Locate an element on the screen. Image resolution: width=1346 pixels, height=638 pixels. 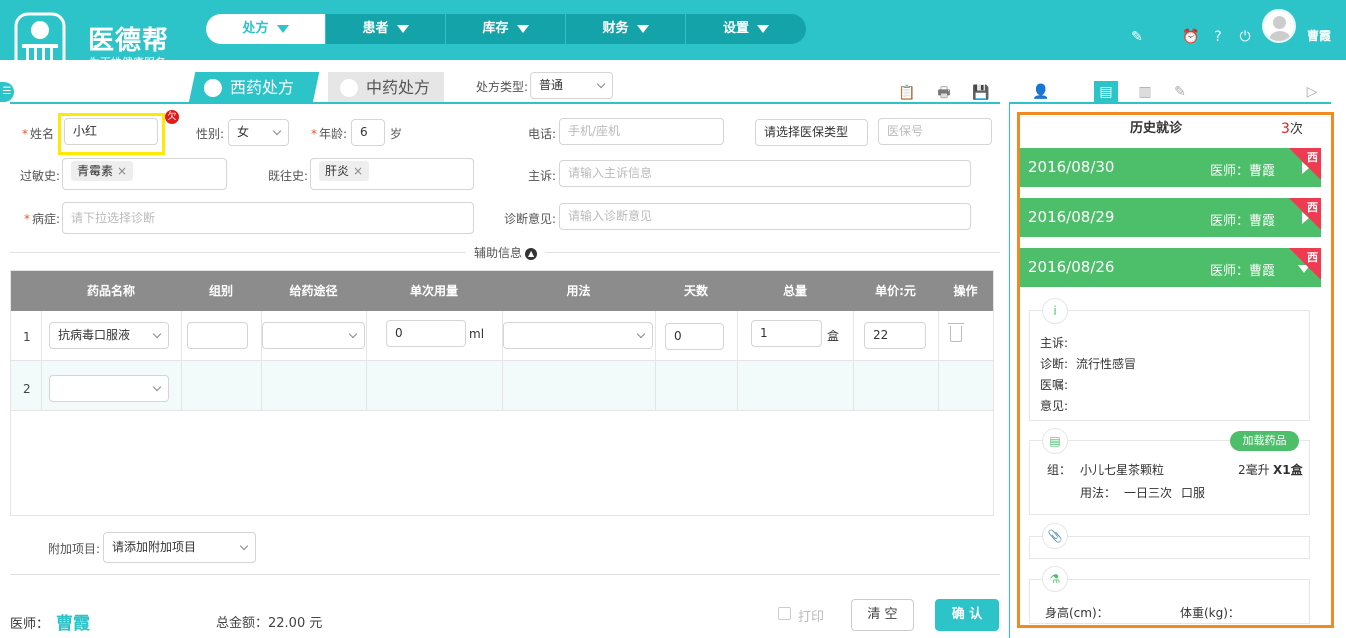
help-icon: ? is located at coordinates (1218, 37).